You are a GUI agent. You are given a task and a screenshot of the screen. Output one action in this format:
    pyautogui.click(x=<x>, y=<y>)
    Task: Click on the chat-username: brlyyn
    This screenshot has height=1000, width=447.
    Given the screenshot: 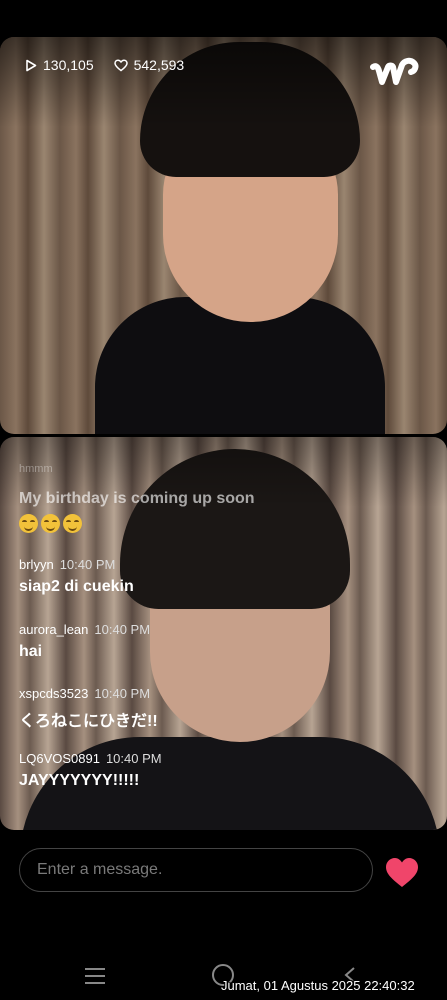 What is the action you would take?
    pyautogui.click(x=36, y=564)
    